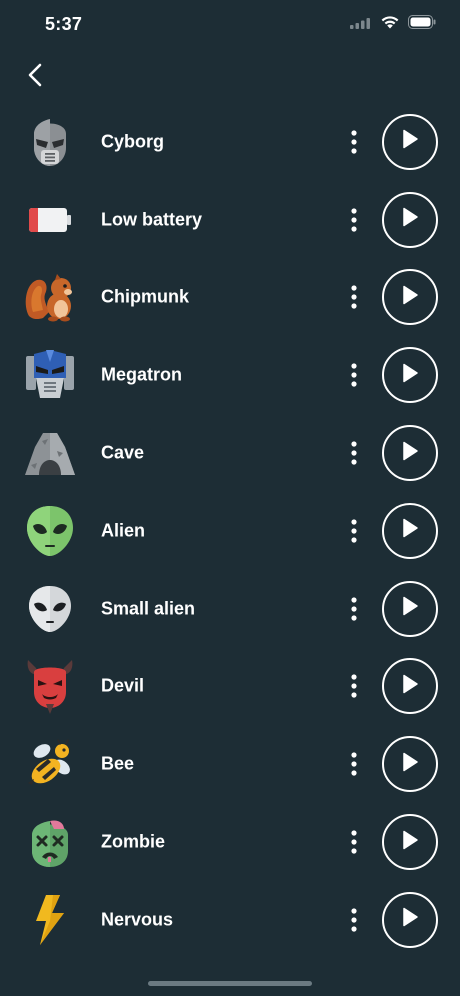 Image resolution: width=460 pixels, height=996 pixels. Describe the element at coordinates (50, 220) in the screenshot. I see `low-battery-icon` at that location.